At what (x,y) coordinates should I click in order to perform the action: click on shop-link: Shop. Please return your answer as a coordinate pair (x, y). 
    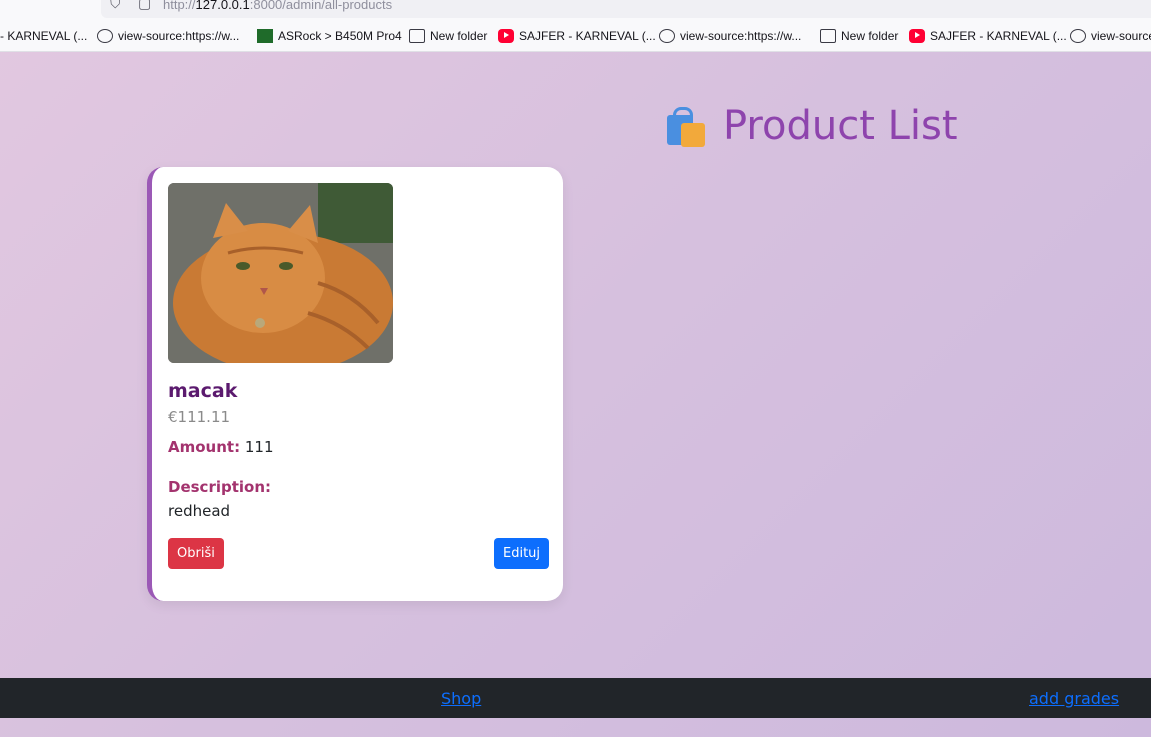
    Looking at the image, I should click on (461, 698).